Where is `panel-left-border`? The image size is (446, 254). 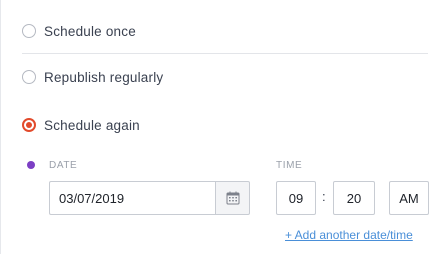
panel-left-border is located at coordinates (0, 127).